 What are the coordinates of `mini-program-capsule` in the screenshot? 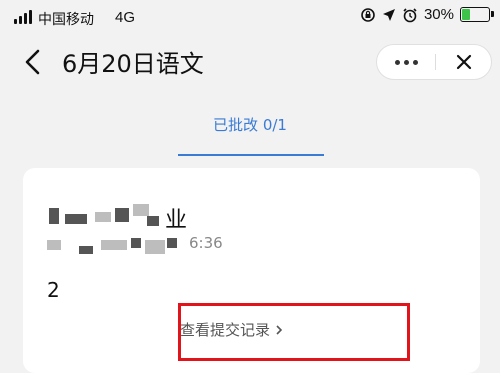 It's located at (434, 62).